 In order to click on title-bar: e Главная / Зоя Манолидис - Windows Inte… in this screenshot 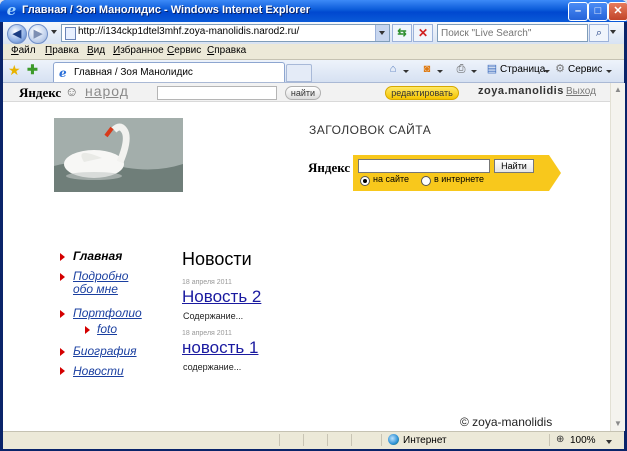, I will do `click(313, 11)`.